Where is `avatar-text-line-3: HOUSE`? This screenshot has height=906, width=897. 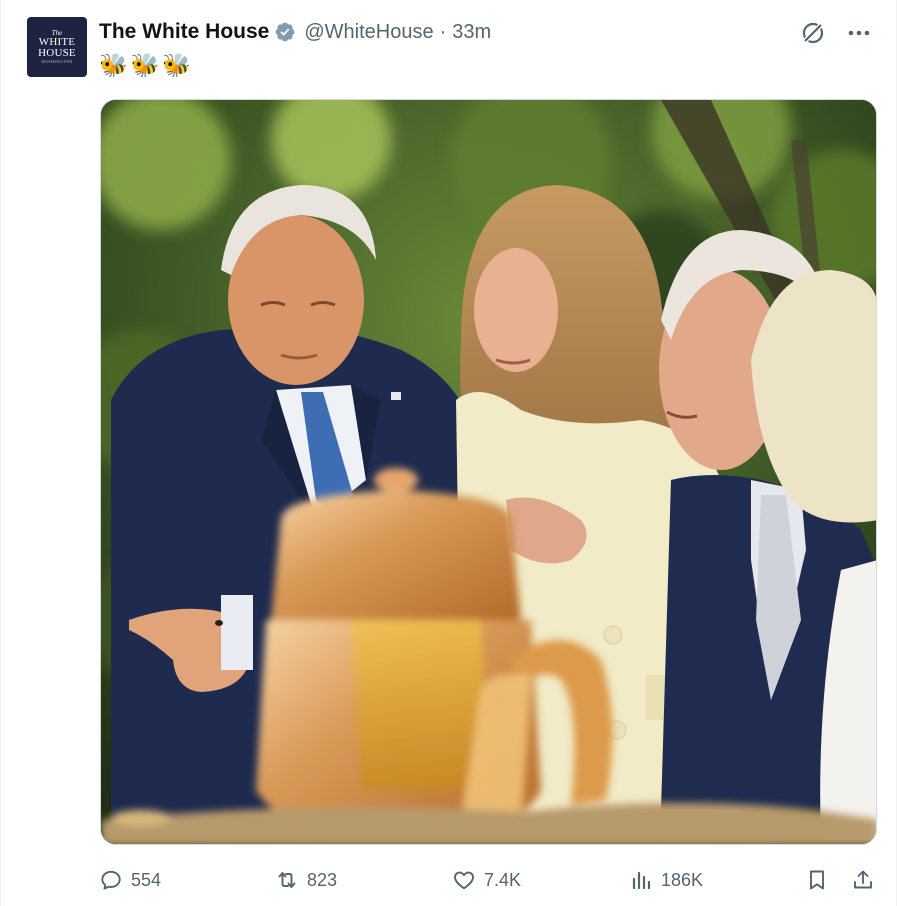
avatar-text-line-3: HOUSE is located at coordinates (57, 53).